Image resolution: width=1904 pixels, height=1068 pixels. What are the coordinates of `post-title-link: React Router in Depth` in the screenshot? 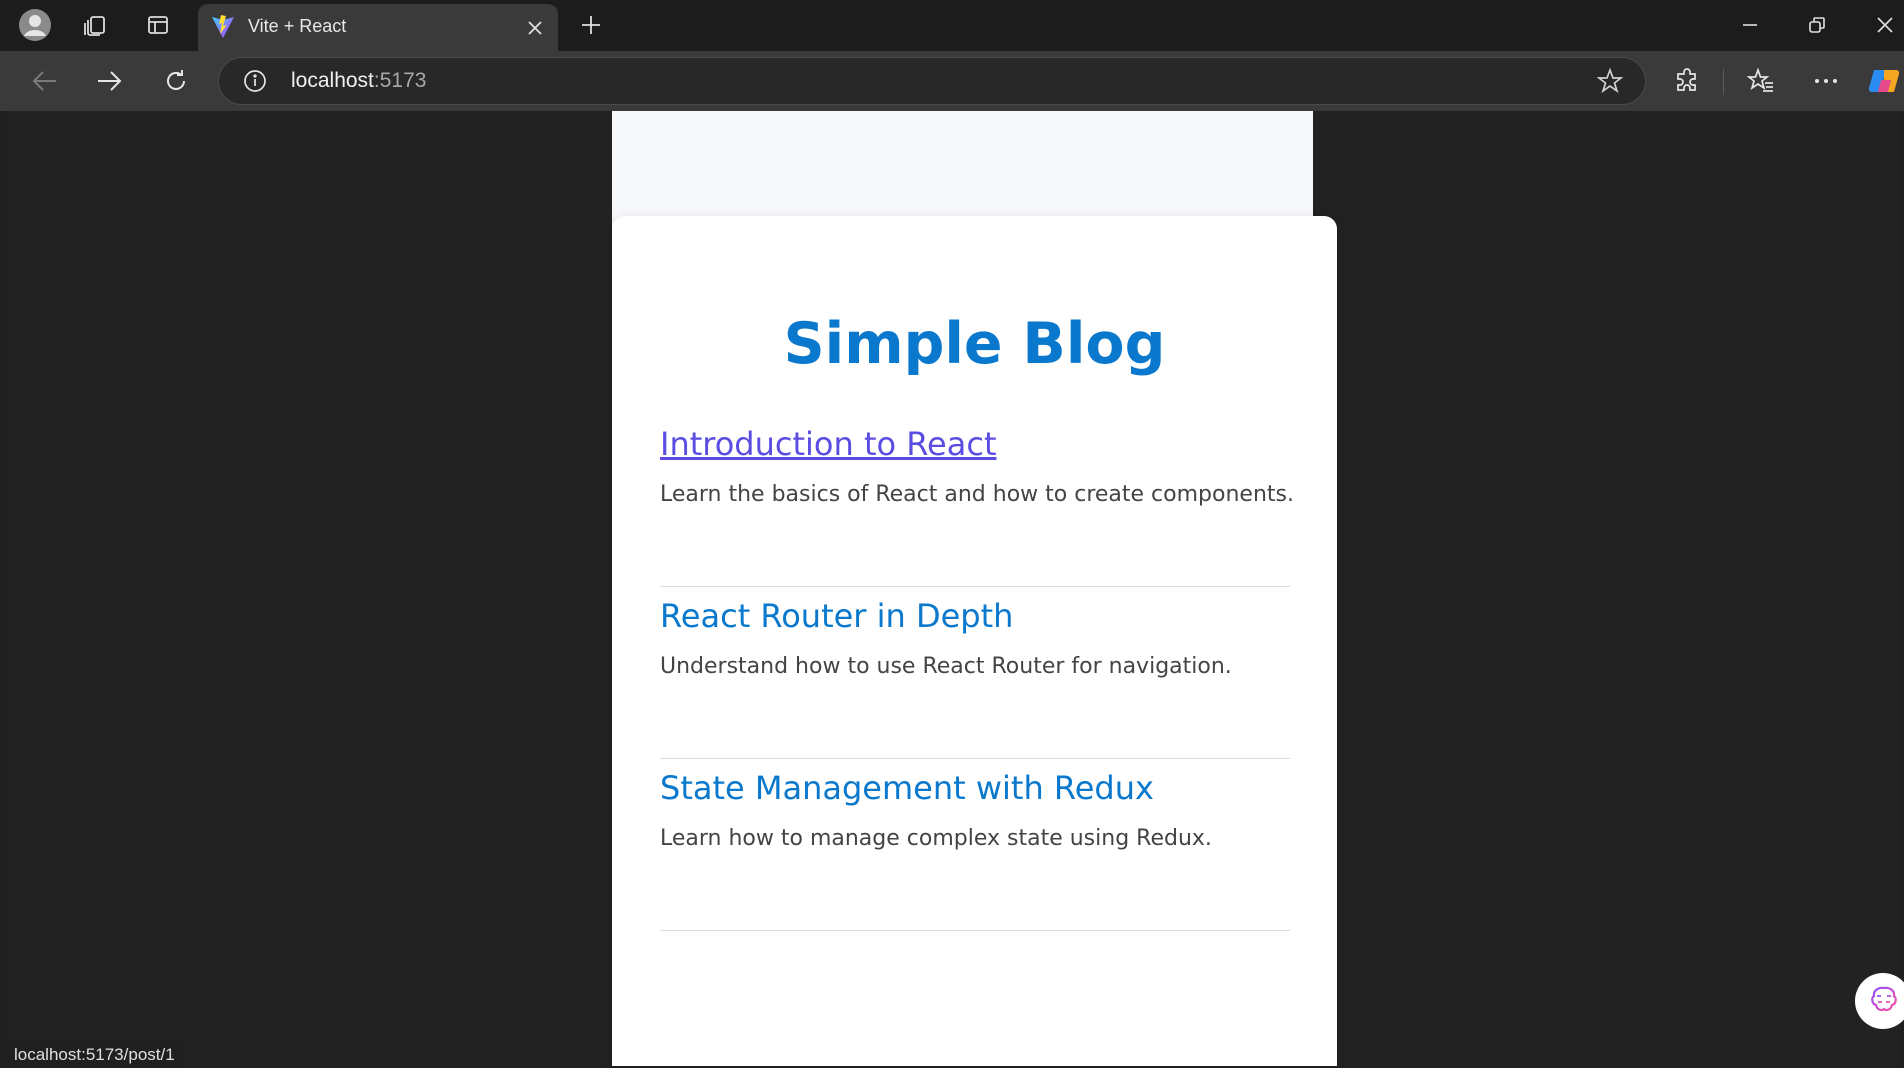 It's located at (836, 616).